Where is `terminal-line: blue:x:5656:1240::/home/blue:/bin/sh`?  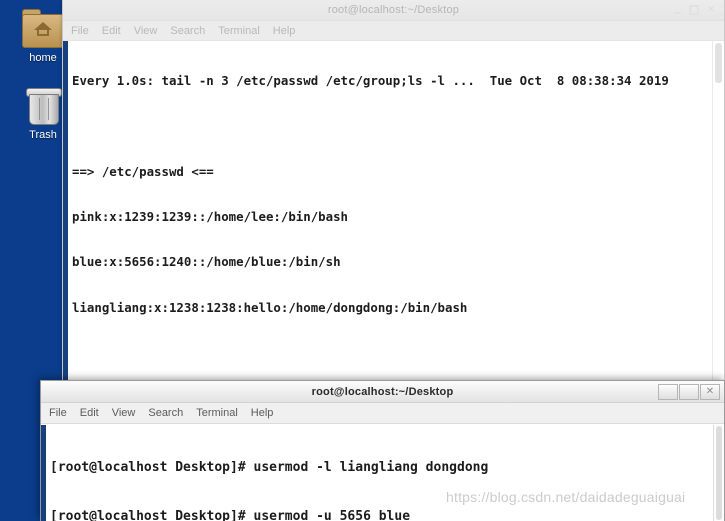 terminal-line: blue:x:5656:1240::/home/blue:/bin/sh is located at coordinates (206, 262).